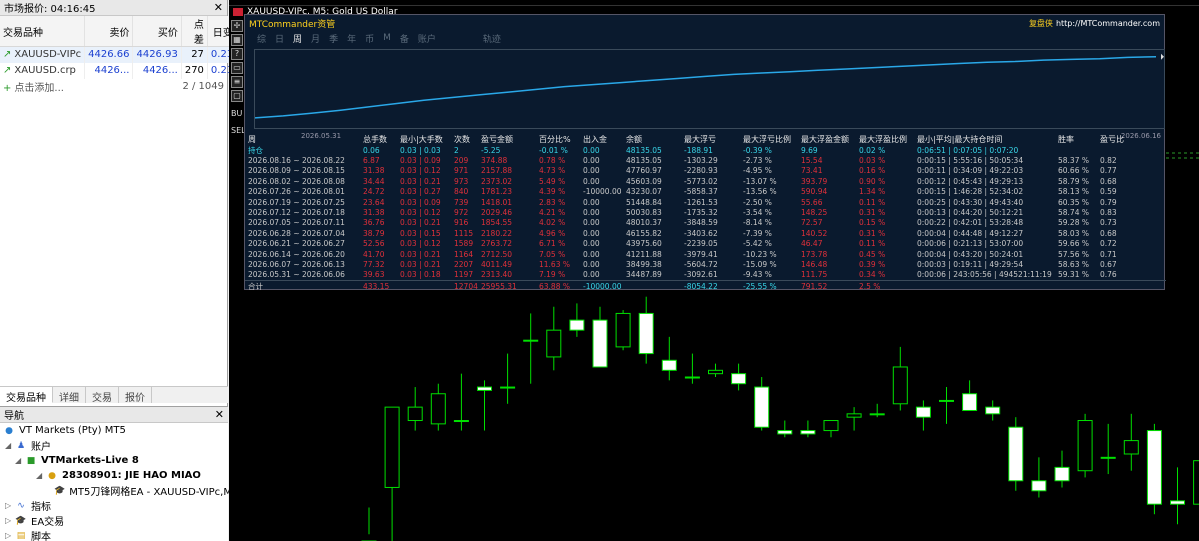 The width and height of the screenshot is (1199, 541). What do you see at coordinates (41, 536) in the screenshot?
I see `scripts-label: 脚本` at bounding box center [41, 536].